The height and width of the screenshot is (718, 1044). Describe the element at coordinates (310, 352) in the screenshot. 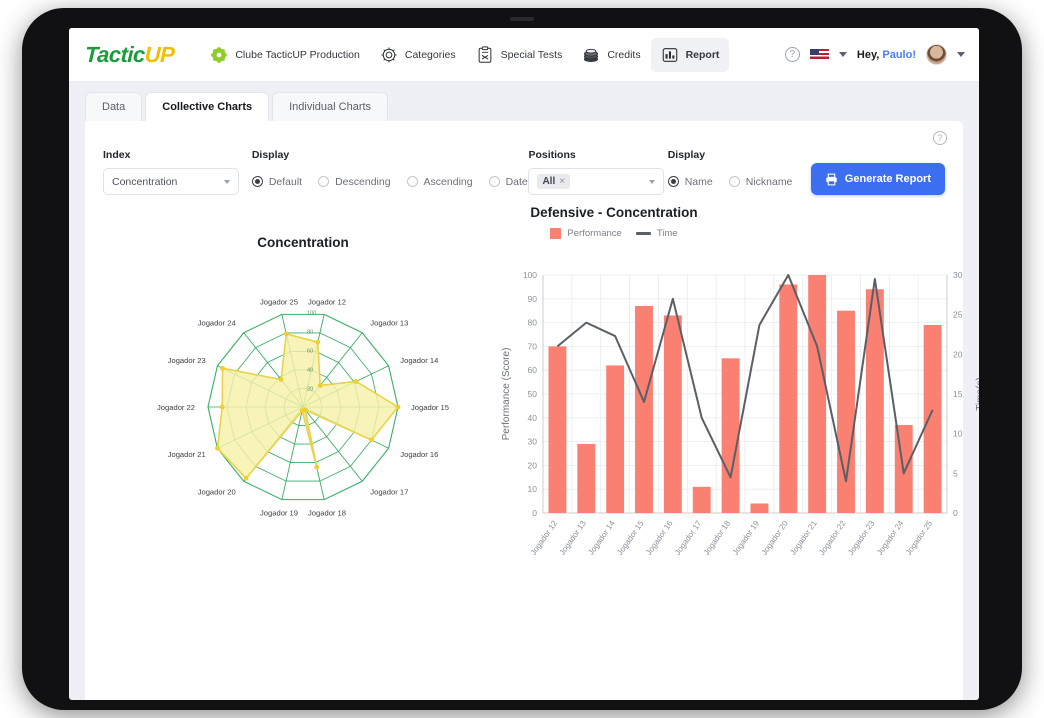

I see `radar-tick-label: 60` at that location.